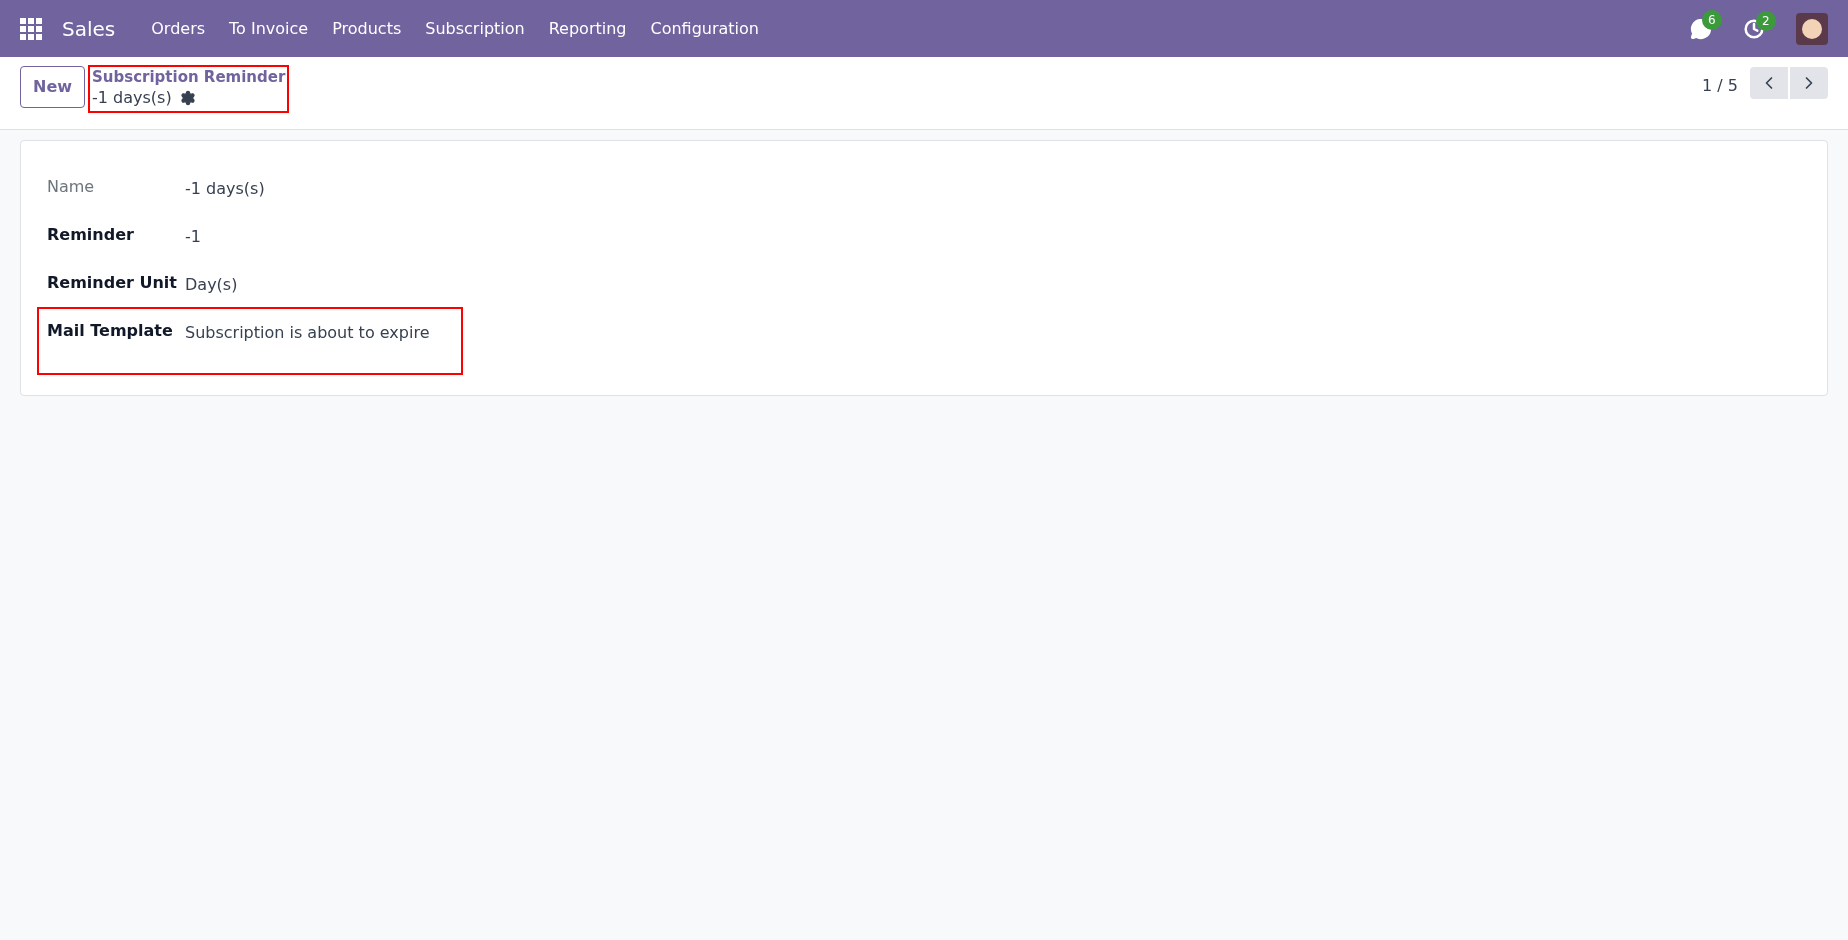 This screenshot has width=1848, height=940. I want to click on notification-badge: 2, so click(1766, 20).